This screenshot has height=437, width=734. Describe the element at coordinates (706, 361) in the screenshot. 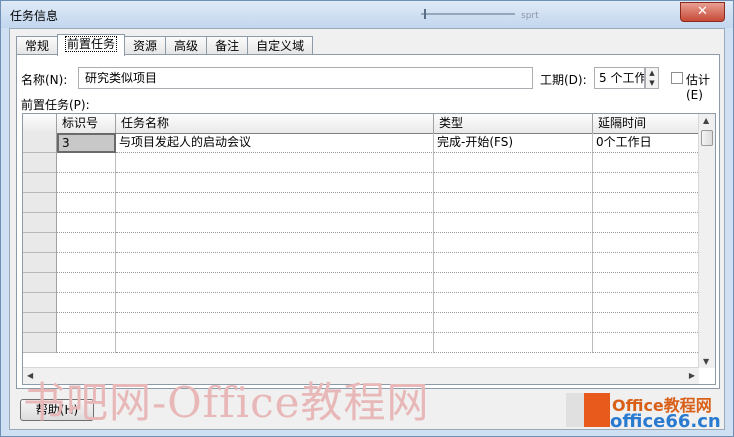

I see `scroll-down-icon: ▼` at that location.